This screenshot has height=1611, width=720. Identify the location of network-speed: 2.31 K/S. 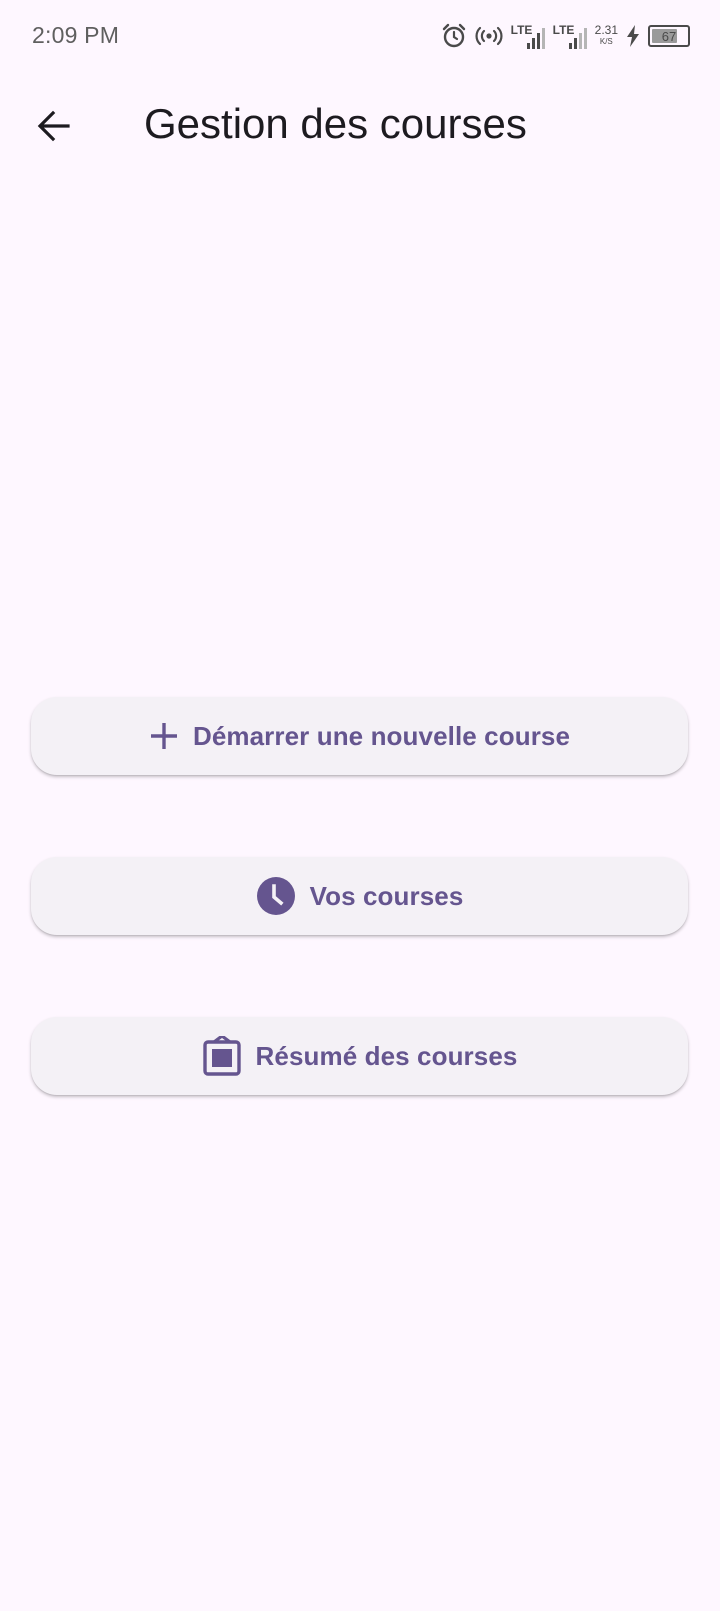
(606, 35).